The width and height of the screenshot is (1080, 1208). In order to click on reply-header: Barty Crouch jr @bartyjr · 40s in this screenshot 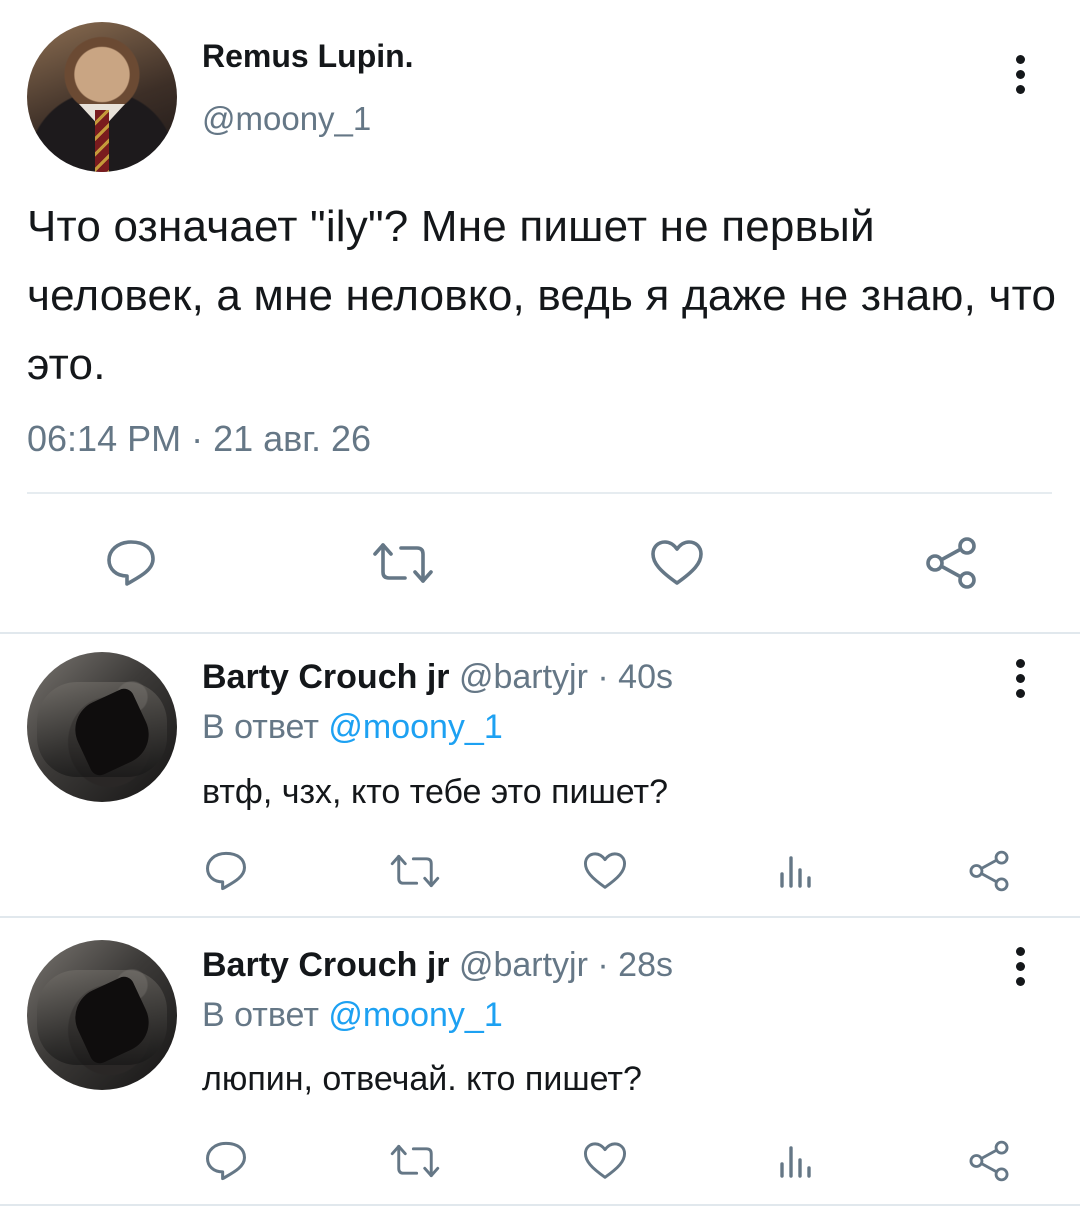, I will do `click(437, 677)`.